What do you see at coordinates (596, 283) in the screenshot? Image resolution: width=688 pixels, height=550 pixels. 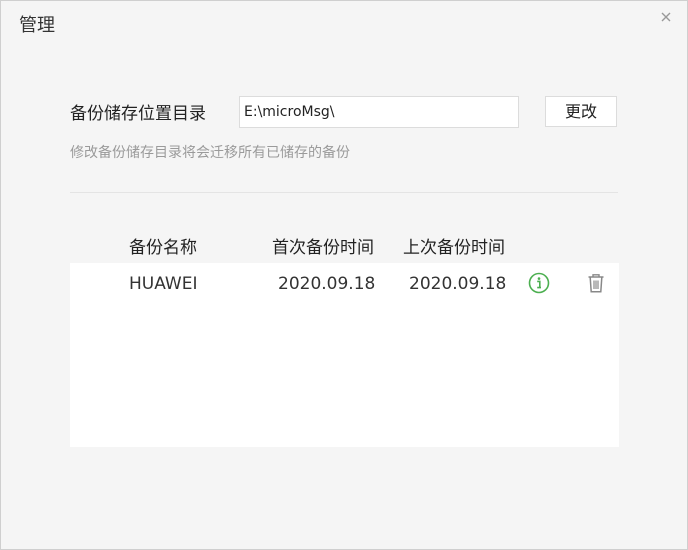 I see `trash-icon` at bounding box center [596, 283].